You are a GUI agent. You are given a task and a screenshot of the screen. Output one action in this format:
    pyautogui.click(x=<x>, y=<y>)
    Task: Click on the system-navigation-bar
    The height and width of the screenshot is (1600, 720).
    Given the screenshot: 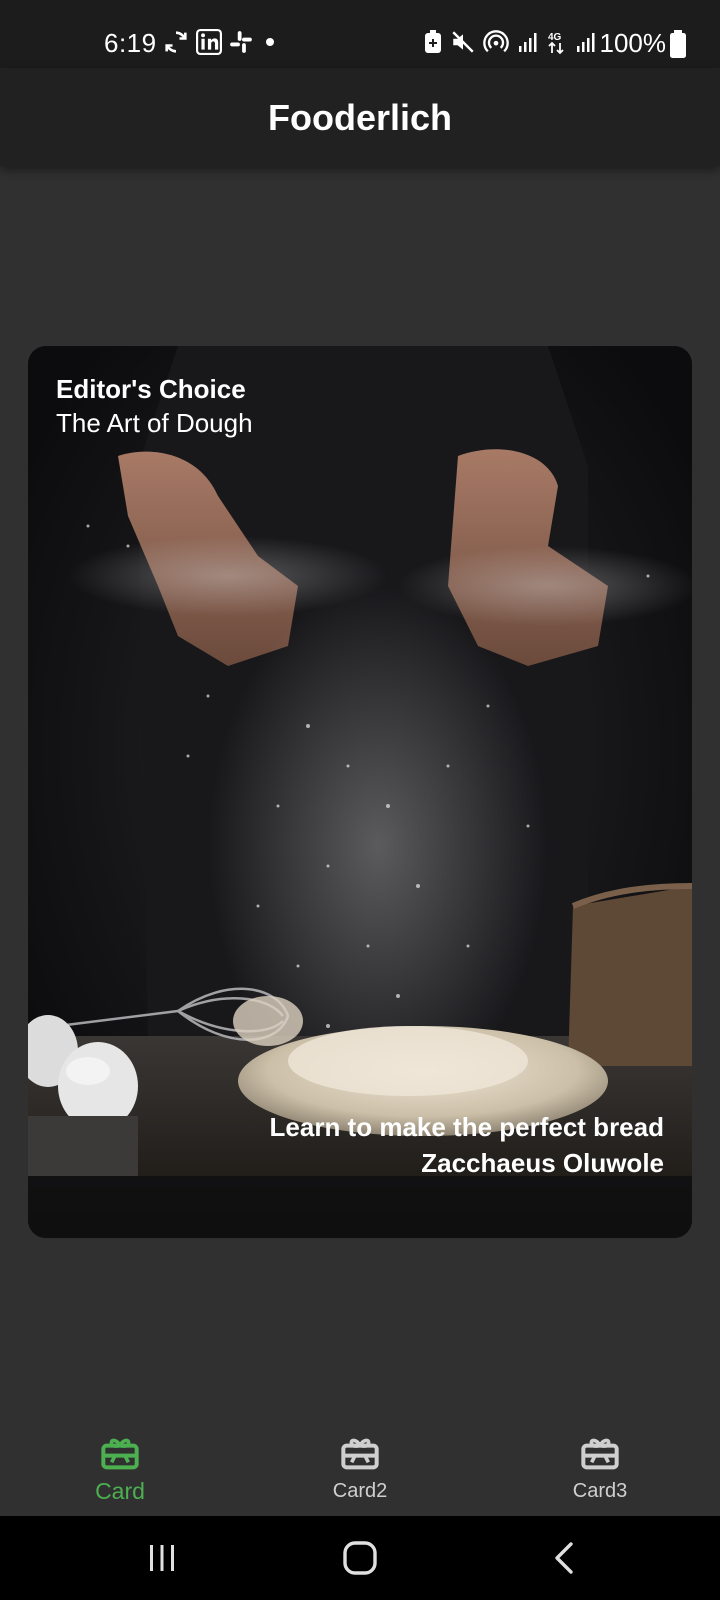 What is the action you would take?
    pyautogui.click(x=360, y=1558)
    